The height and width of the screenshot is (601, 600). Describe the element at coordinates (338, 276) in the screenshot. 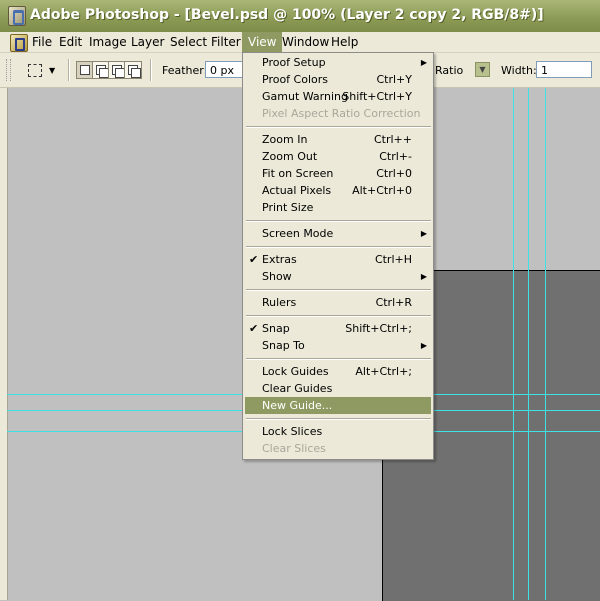

I see `menu-item-show: Show ▶` at that location.